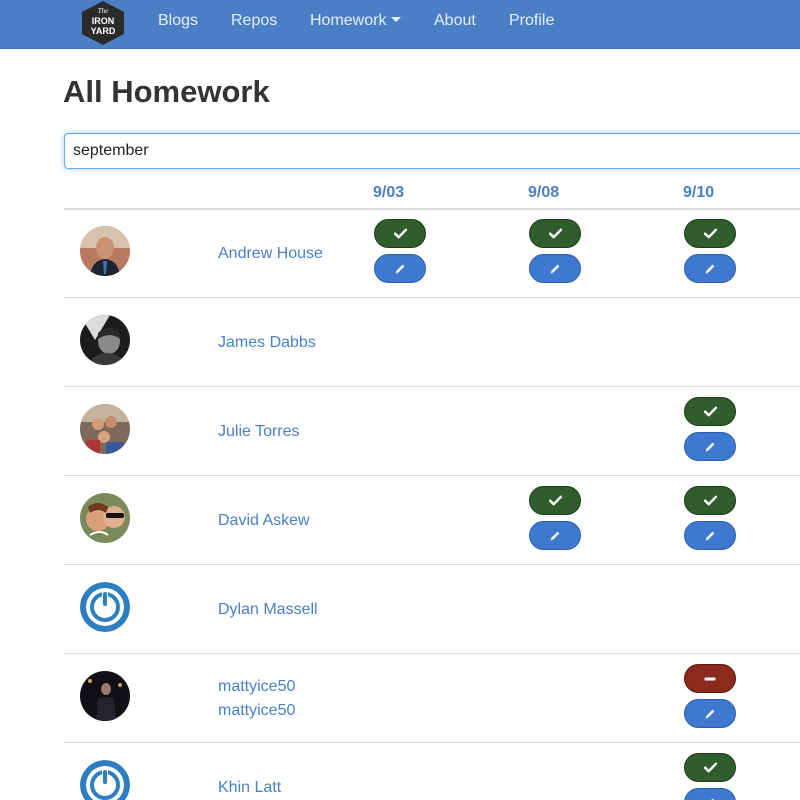 The image size is (800, 800). Describe the element at coordinates (267, 343) in the screenshot. I see `student-name-link: James Dabbs` at that location.